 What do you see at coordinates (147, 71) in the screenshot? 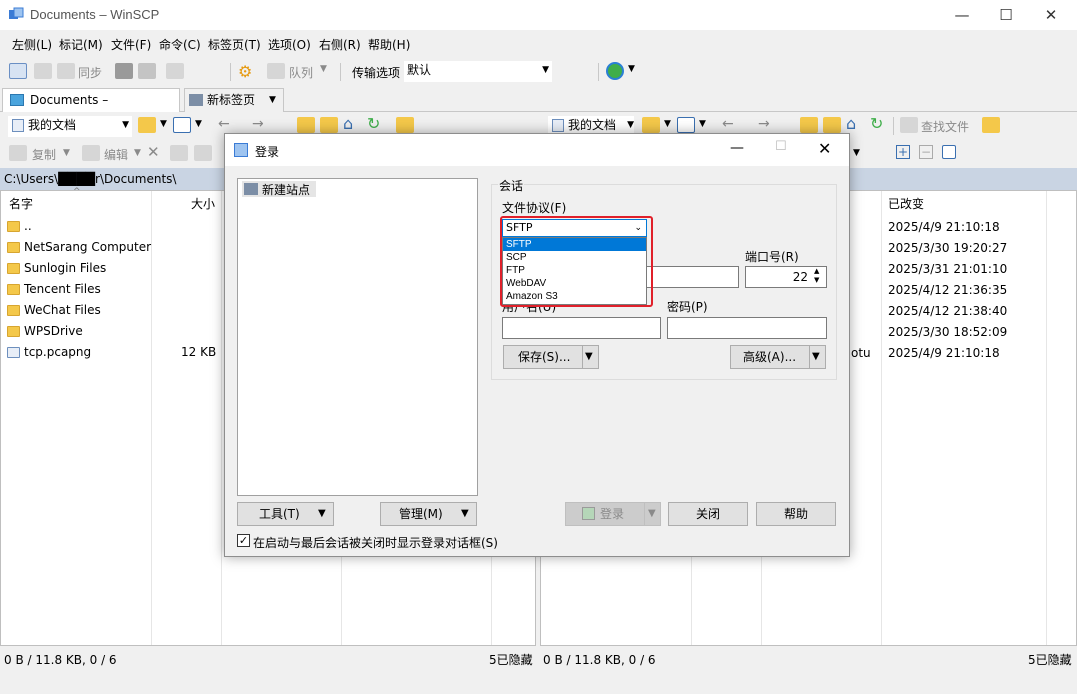
I see `putty-icon` at bounding box center [147, 71].